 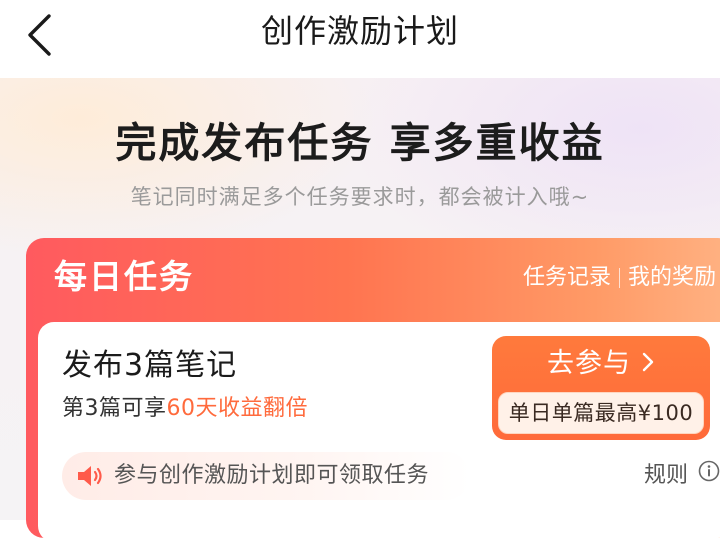 I want to click on rules-link: 规则, so click(x=682, y=476).